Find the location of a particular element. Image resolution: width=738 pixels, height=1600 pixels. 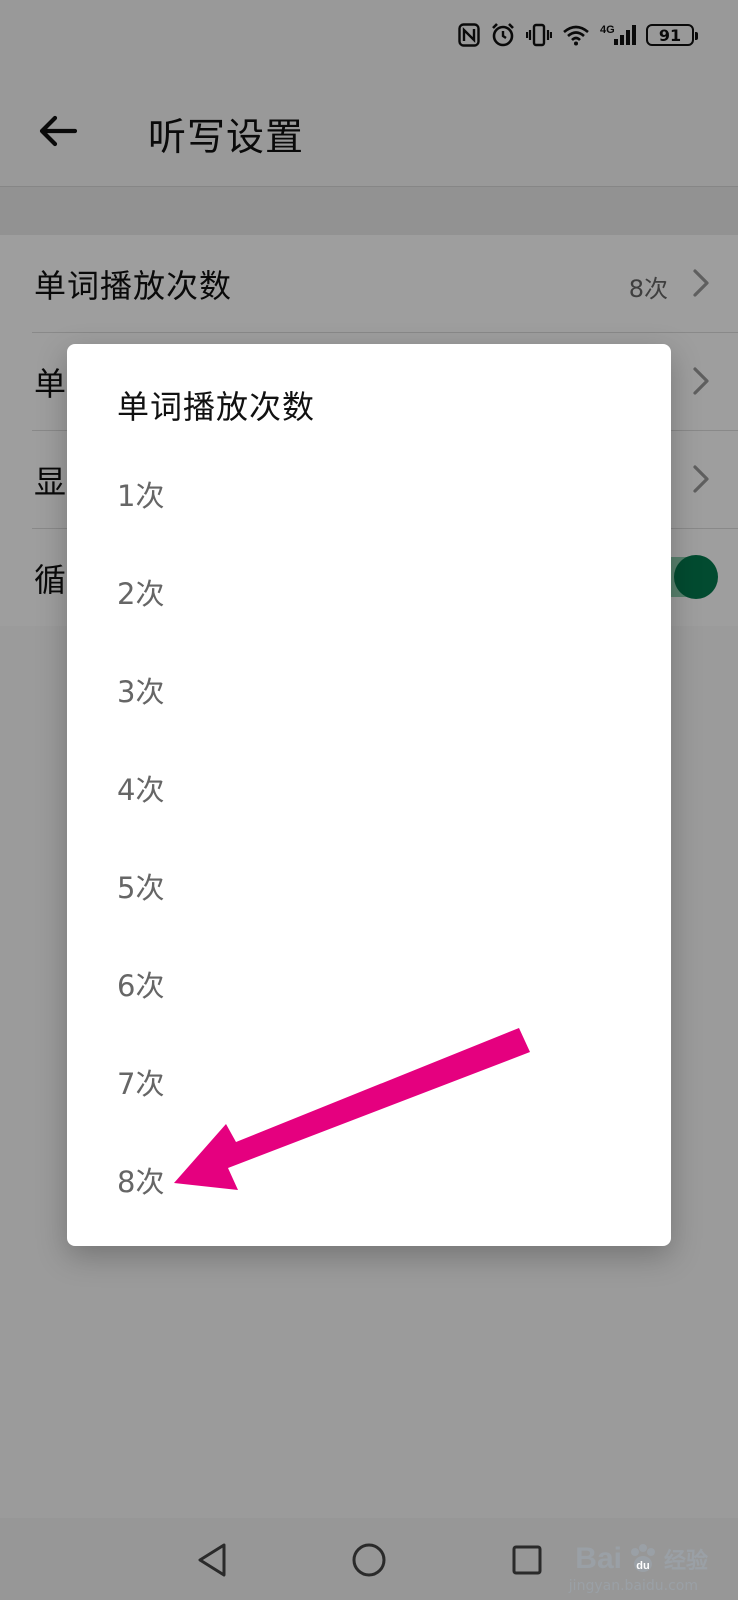

dialog-title: 单词播放次数 is located at coordinates (216, 407).